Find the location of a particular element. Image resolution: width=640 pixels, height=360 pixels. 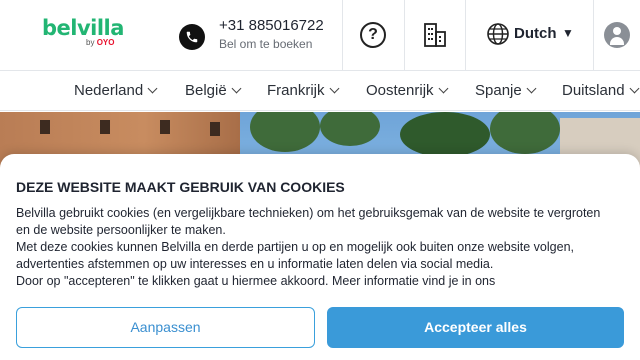

language-label: Dutch is located at coordinates (535, 33).